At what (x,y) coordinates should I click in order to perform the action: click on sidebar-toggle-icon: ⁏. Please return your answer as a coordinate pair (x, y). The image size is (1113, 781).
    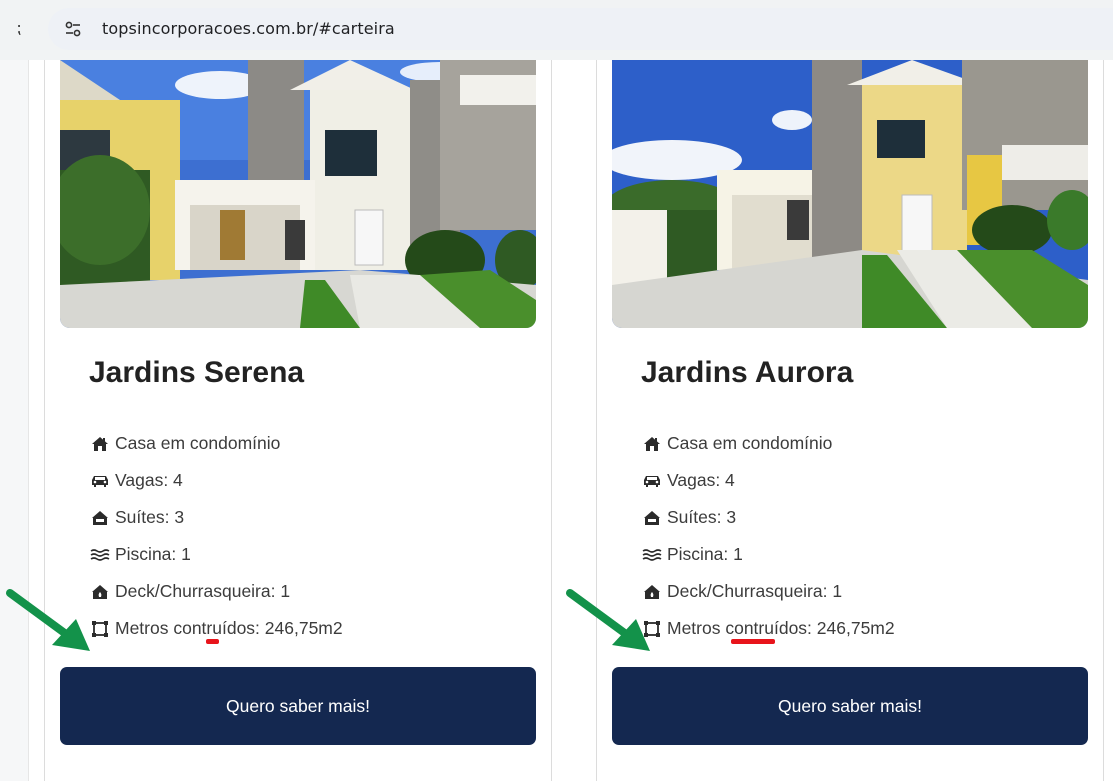
    Looking at the image, I should click on (18, 27).